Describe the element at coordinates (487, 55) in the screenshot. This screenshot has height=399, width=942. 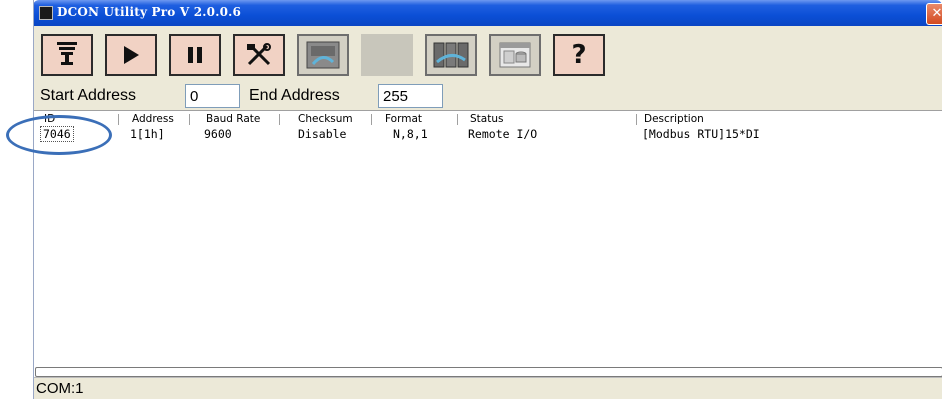
I see `toolbar: ?` at that location.